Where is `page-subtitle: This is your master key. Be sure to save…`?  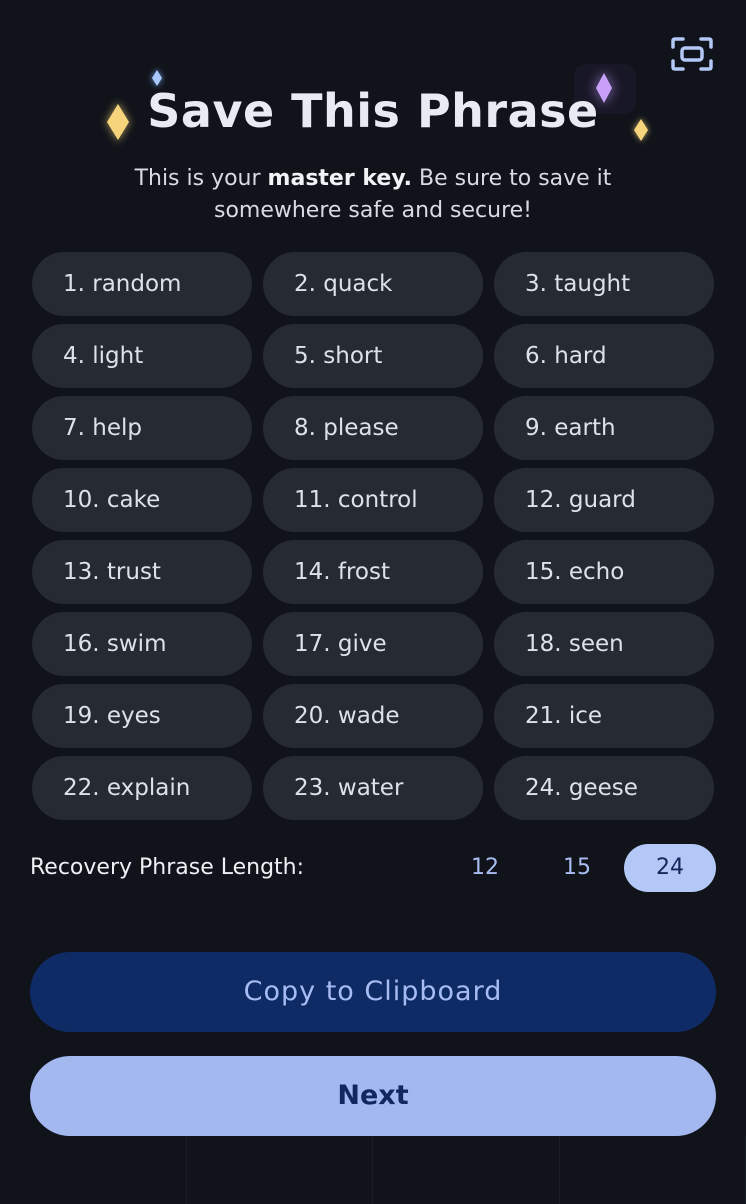
page-subtitle: This is your master key. Be sure to save… is located at coordinates (373, 195).